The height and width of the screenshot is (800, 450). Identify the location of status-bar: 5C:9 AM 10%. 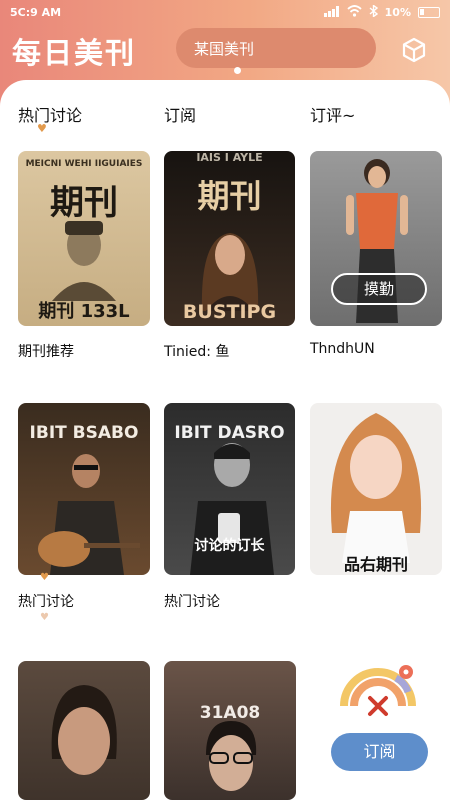
(225, 13).